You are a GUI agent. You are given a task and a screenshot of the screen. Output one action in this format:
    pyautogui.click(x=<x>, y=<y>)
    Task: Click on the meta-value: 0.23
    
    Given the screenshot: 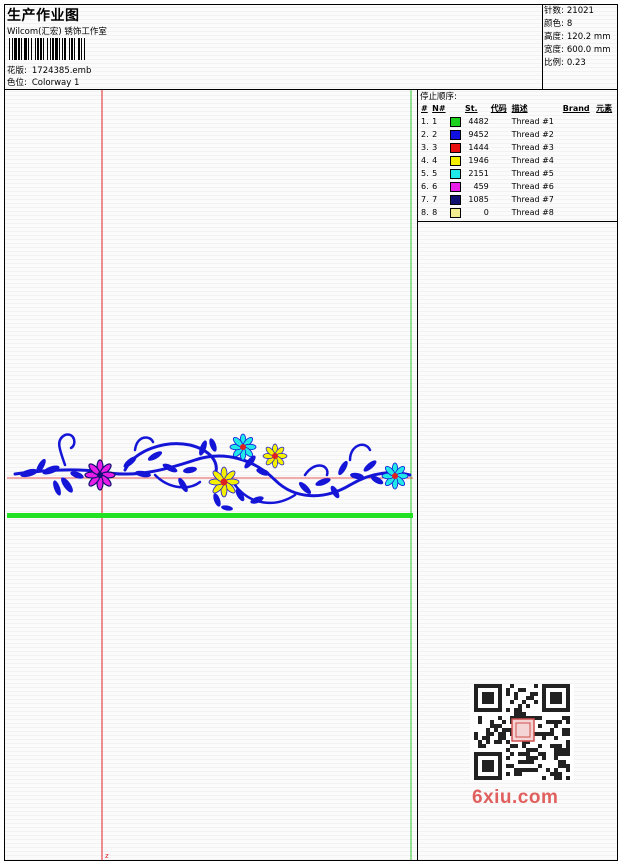 What is the action you would take?
    pyautogui.click(x=576, y=63)
    